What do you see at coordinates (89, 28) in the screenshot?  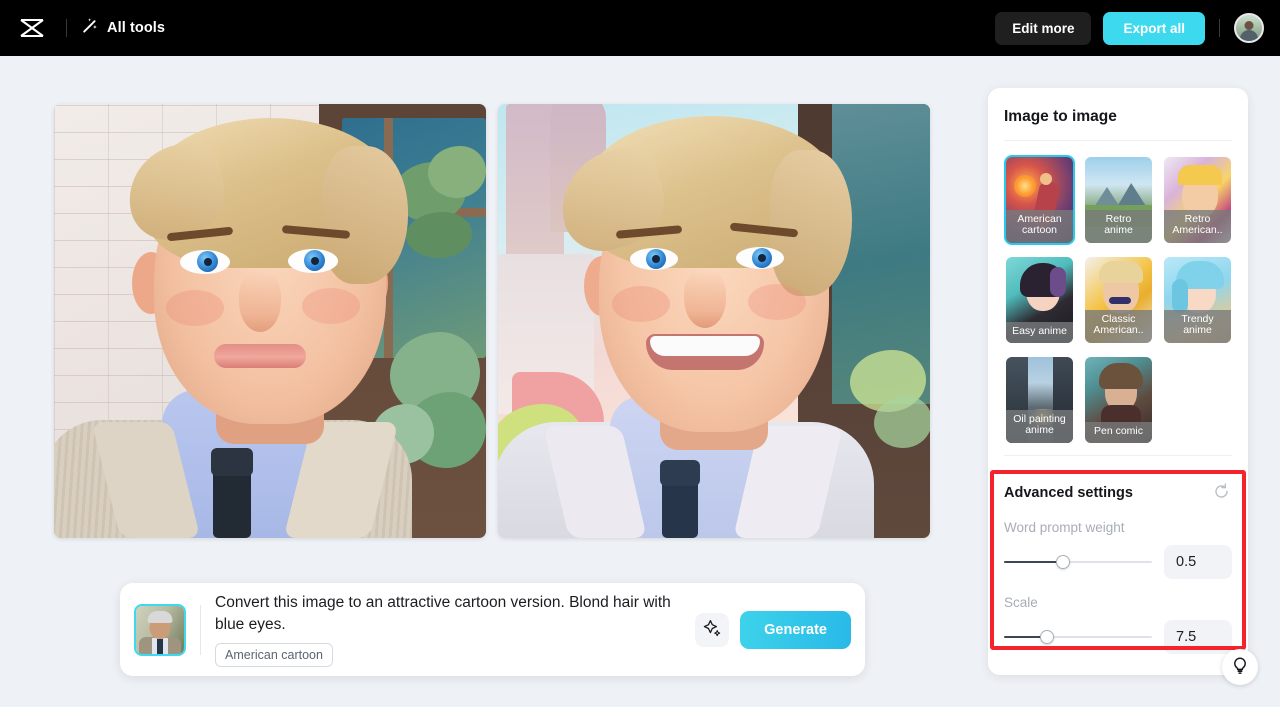 I see `magic-wand-icon` at bounding box center [89, 28].